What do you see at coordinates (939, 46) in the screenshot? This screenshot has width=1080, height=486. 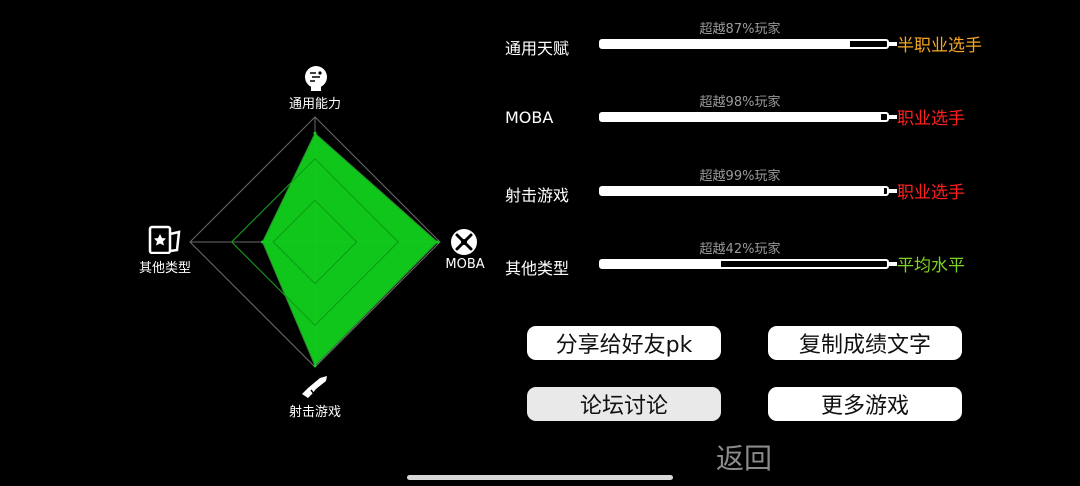 I see `level-badge: 半职业选手` at bounding box center [939, 46].